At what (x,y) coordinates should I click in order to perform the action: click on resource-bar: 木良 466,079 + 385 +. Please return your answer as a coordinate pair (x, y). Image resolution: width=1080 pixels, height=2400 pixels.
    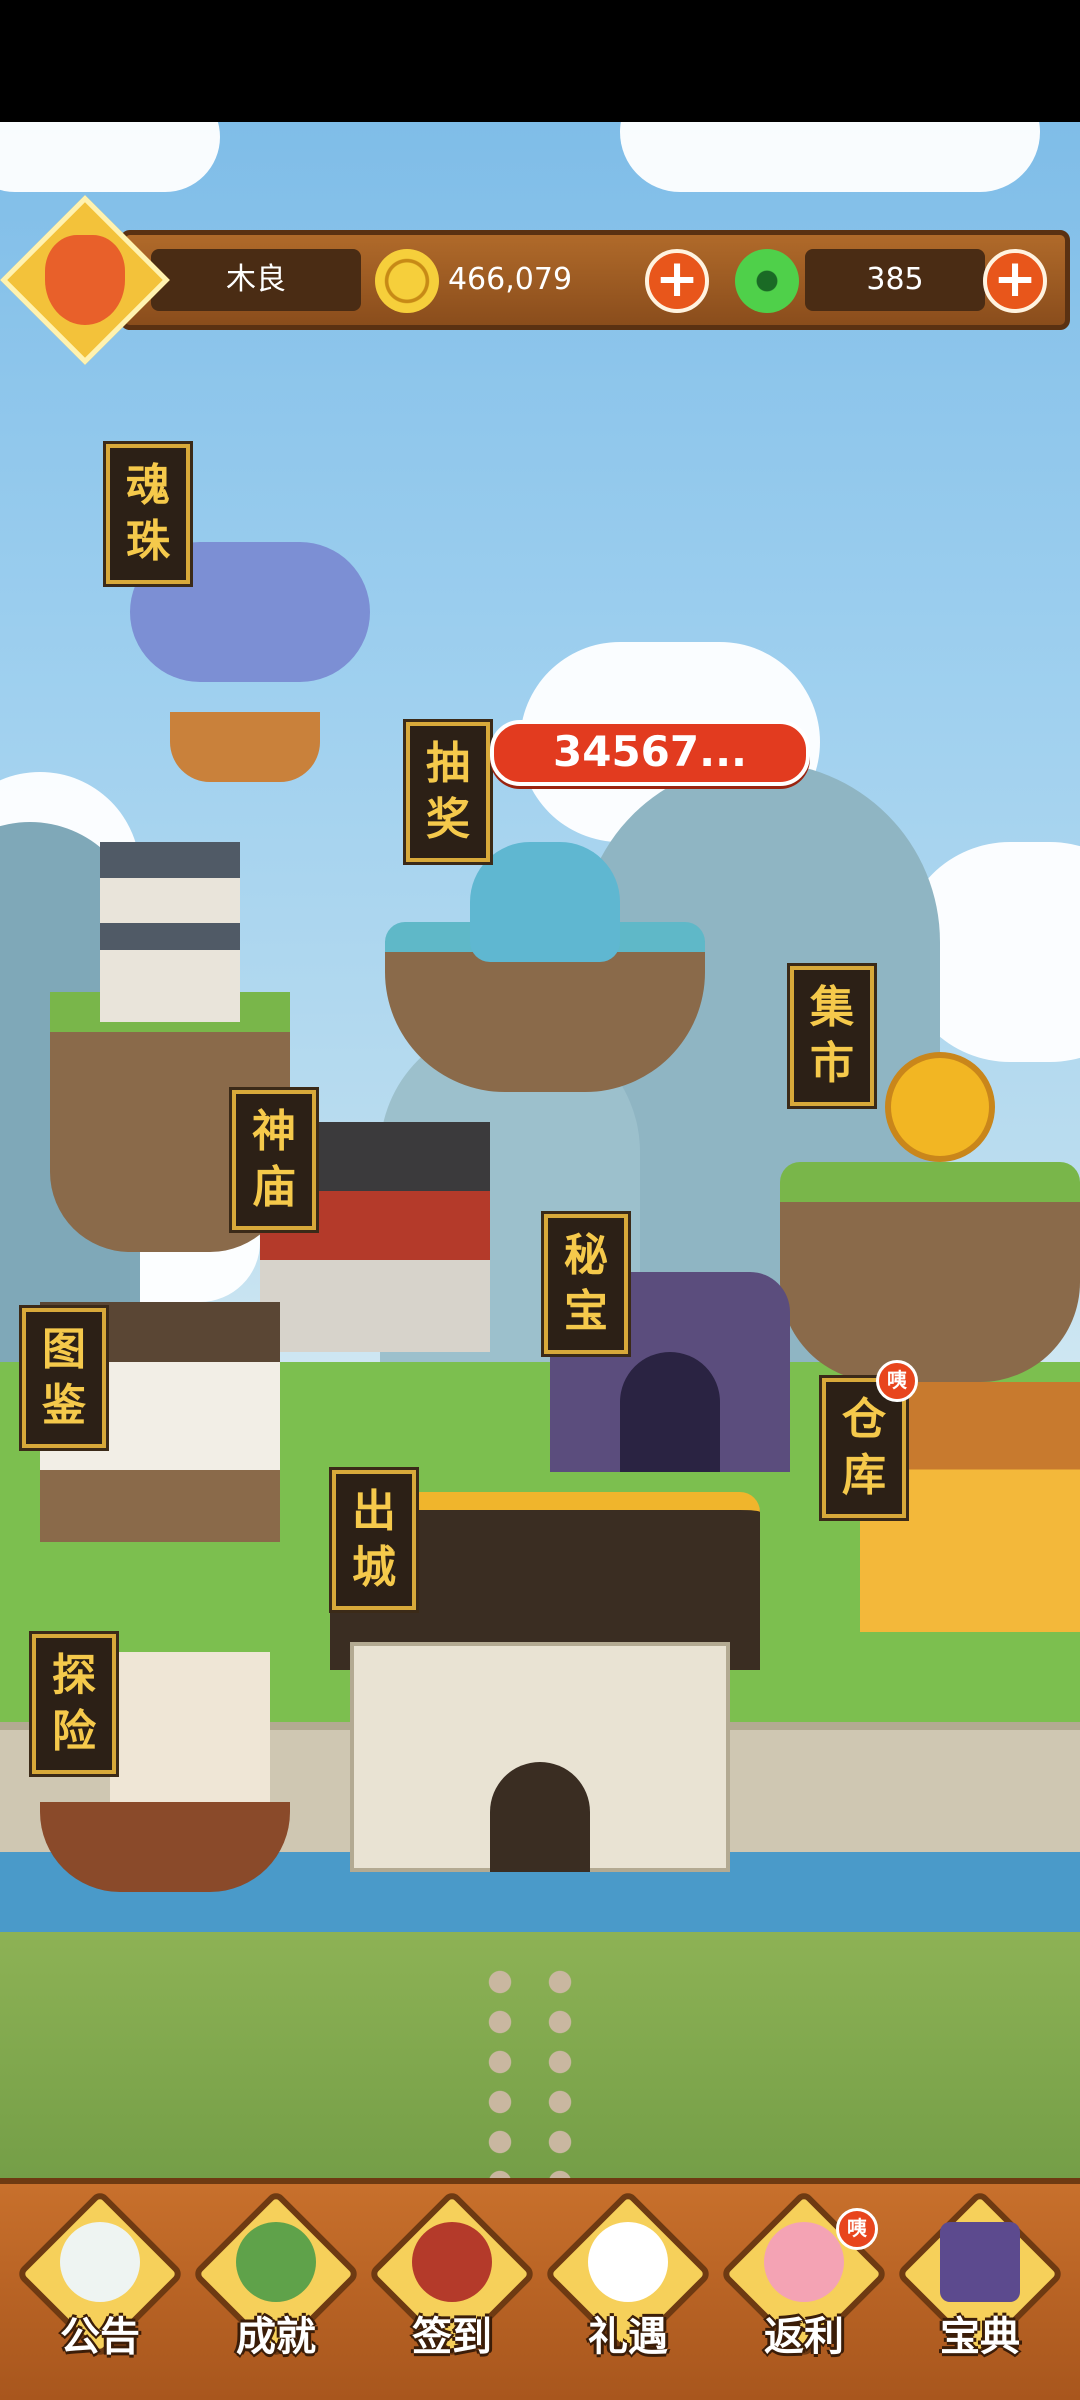
    Looking at the image, I should click on (595, 280).